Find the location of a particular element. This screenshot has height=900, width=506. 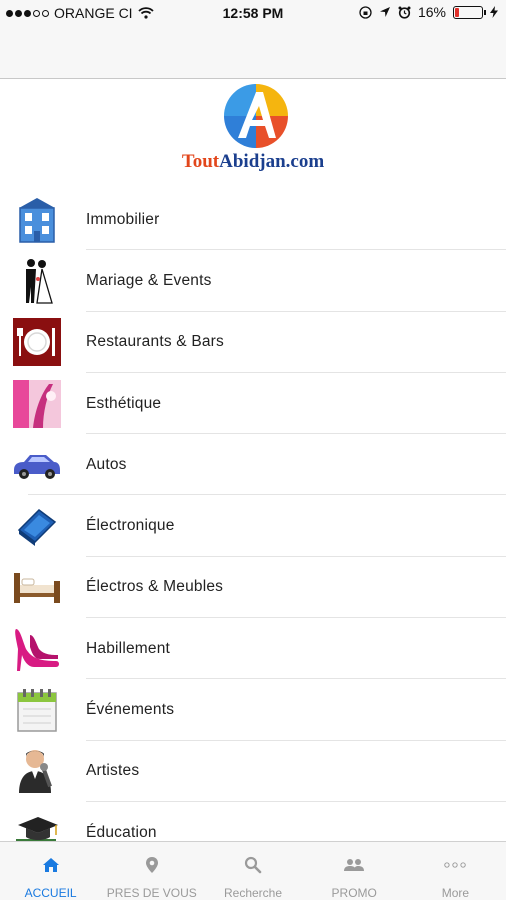

car-icon is located at coordinates (37, 465).